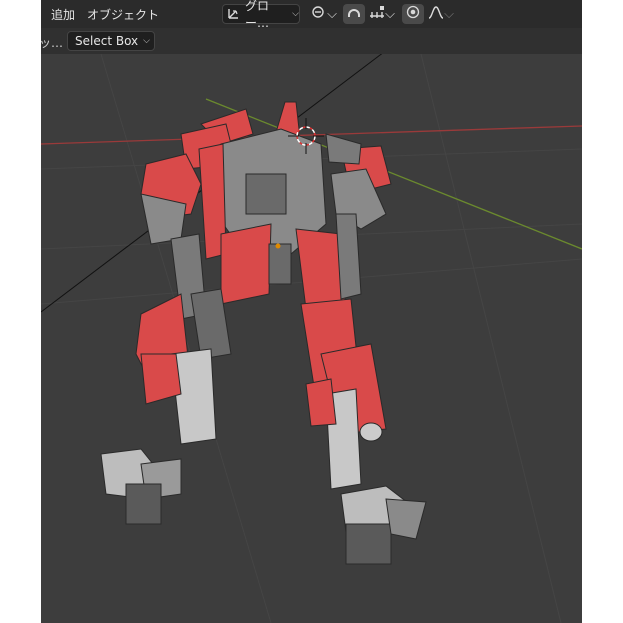 Image resolution: width=623 pixels, height=623 pixels. I want to click on snap-target-button: ⌵, so click(382, 14).